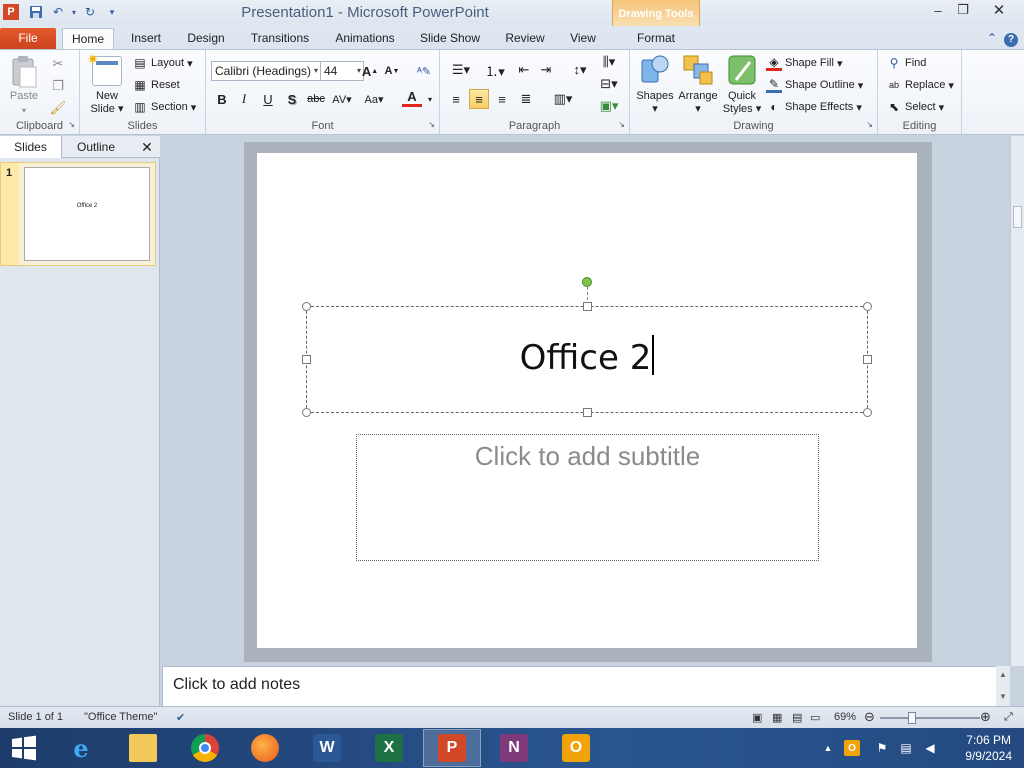 The image size is (1024, 768). Describe the element at coordinates (845, 717) in the screenshot. I see `zoom-level: 69%` at that location.